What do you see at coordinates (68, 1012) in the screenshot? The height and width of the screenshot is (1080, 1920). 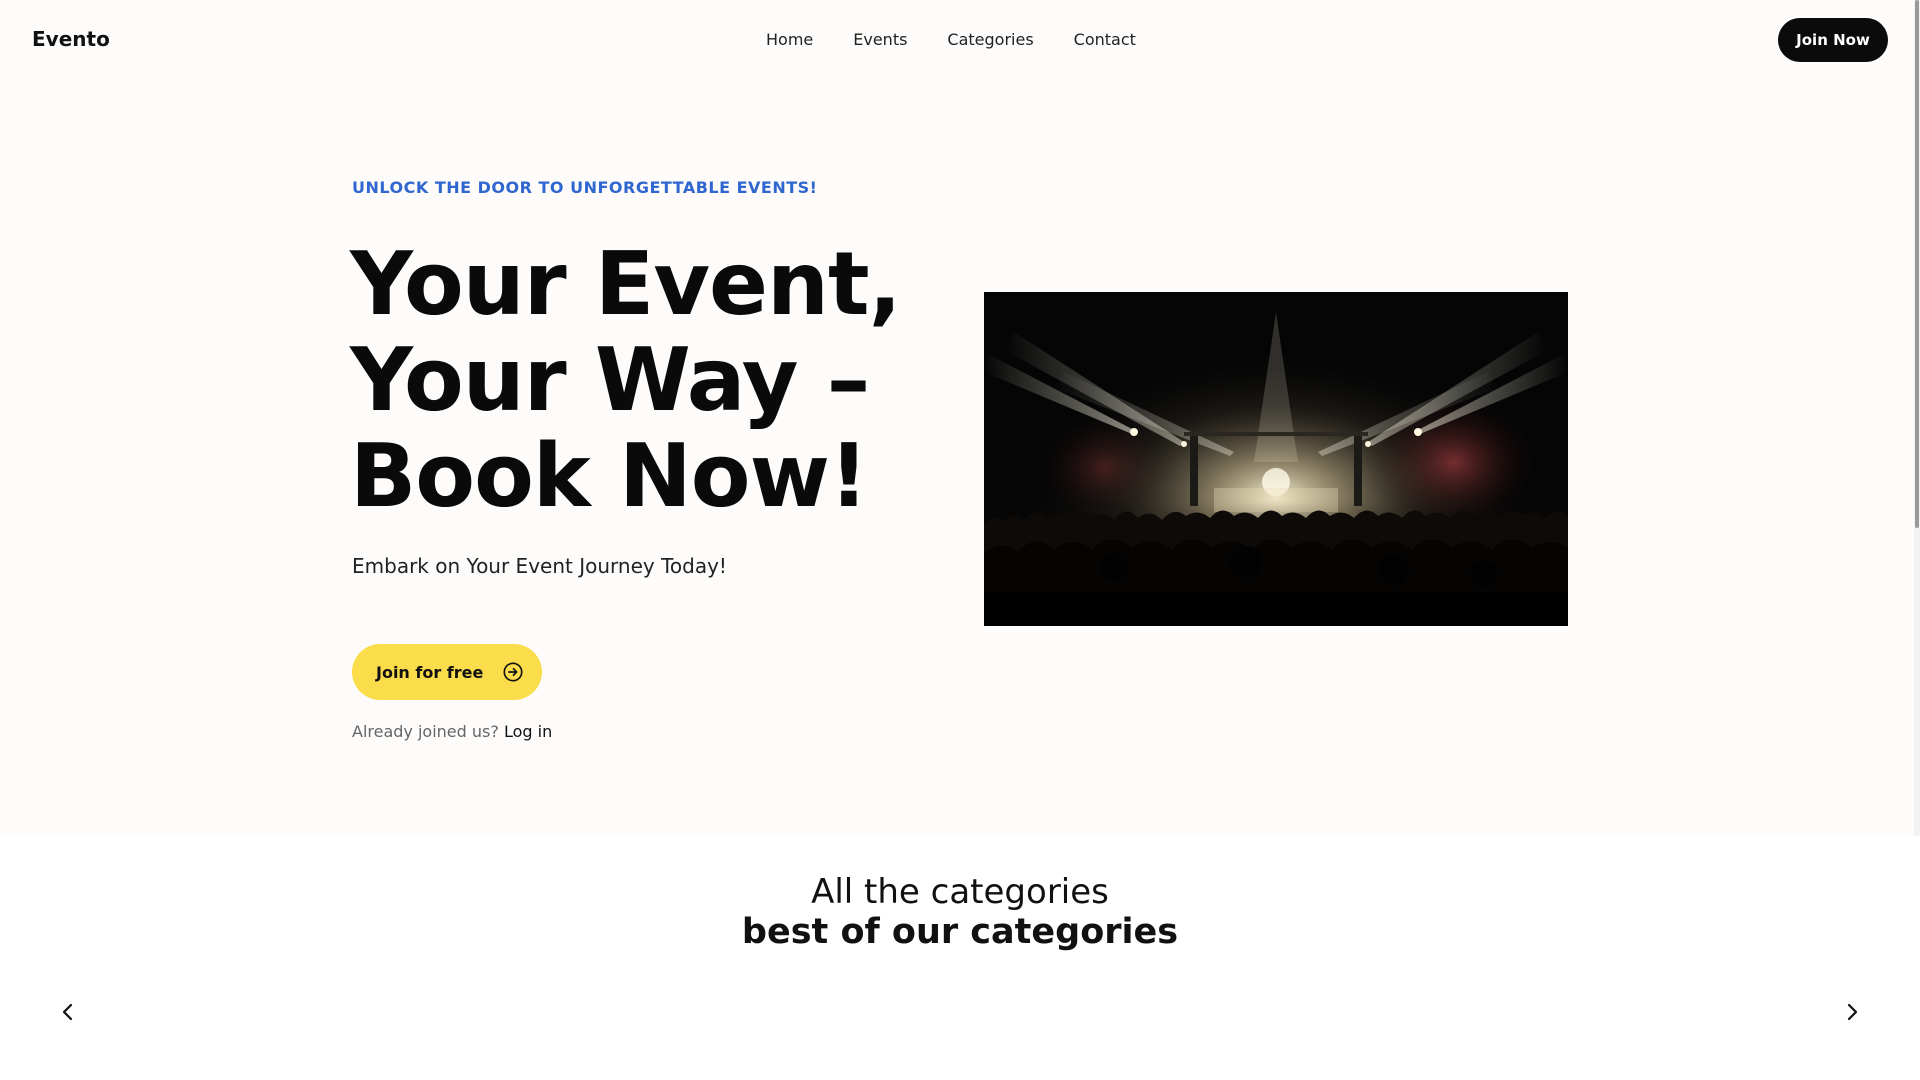 I see `chevron-left-icon` at bounding box center [68, 1012].